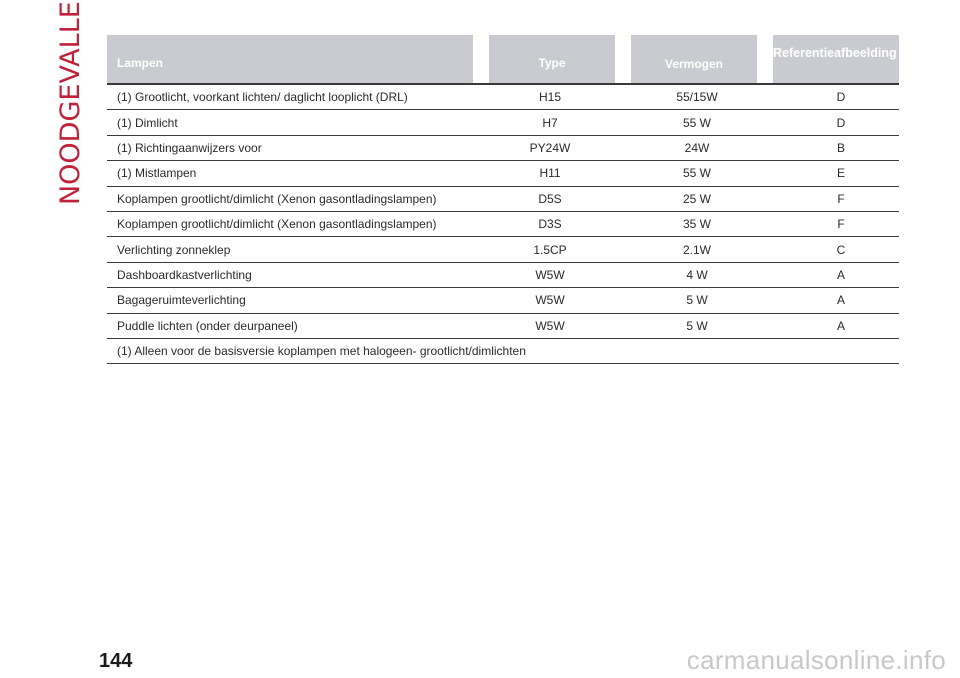  Describe the element at coordinates (550, 147) in the screenshot. I see `cell-type: PY24W` at that location.